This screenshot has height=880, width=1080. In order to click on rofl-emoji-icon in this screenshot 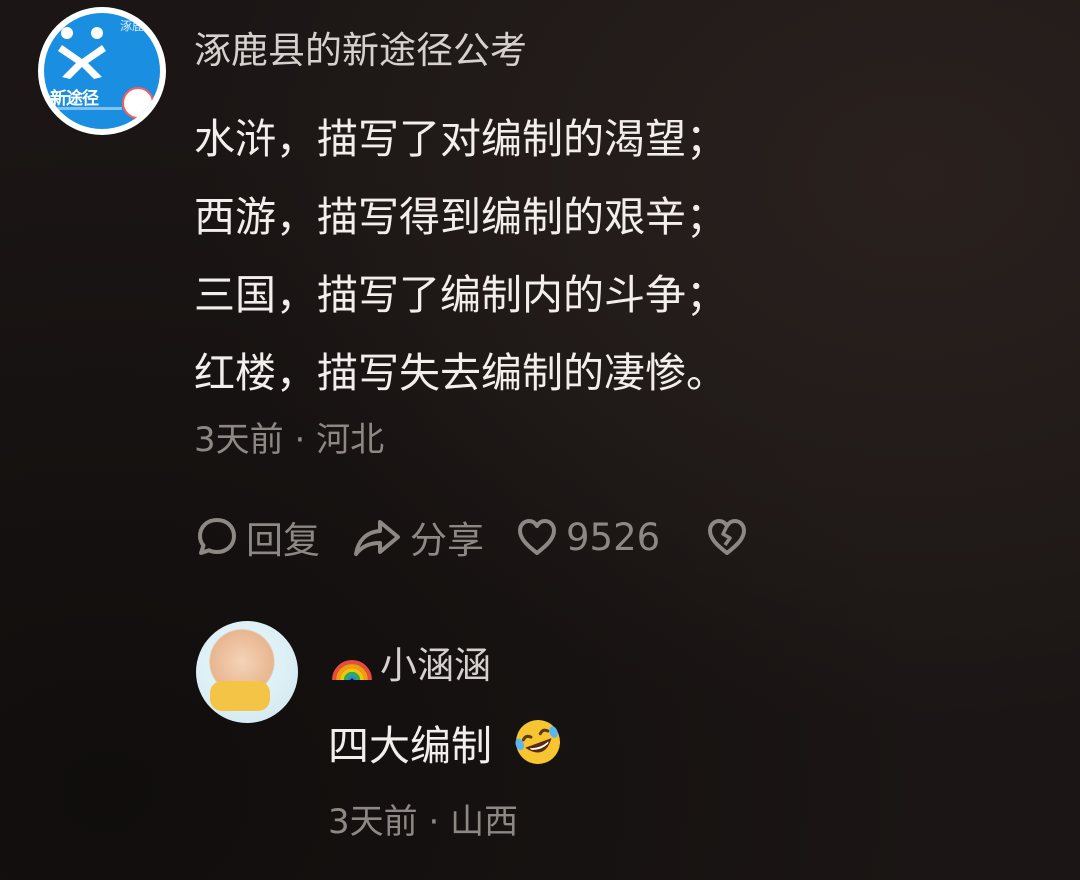, I will do `click(537, 742)`.